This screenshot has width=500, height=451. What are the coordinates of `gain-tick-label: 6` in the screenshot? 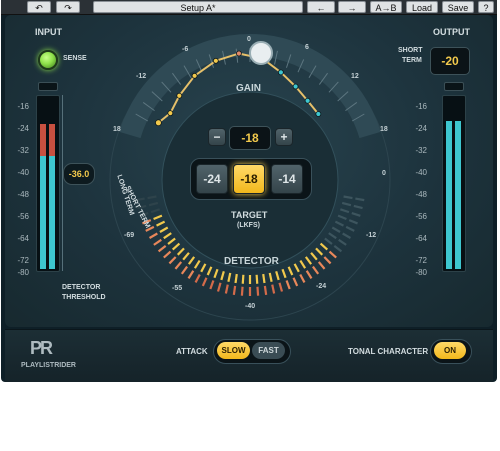 It's located at (307, 47).